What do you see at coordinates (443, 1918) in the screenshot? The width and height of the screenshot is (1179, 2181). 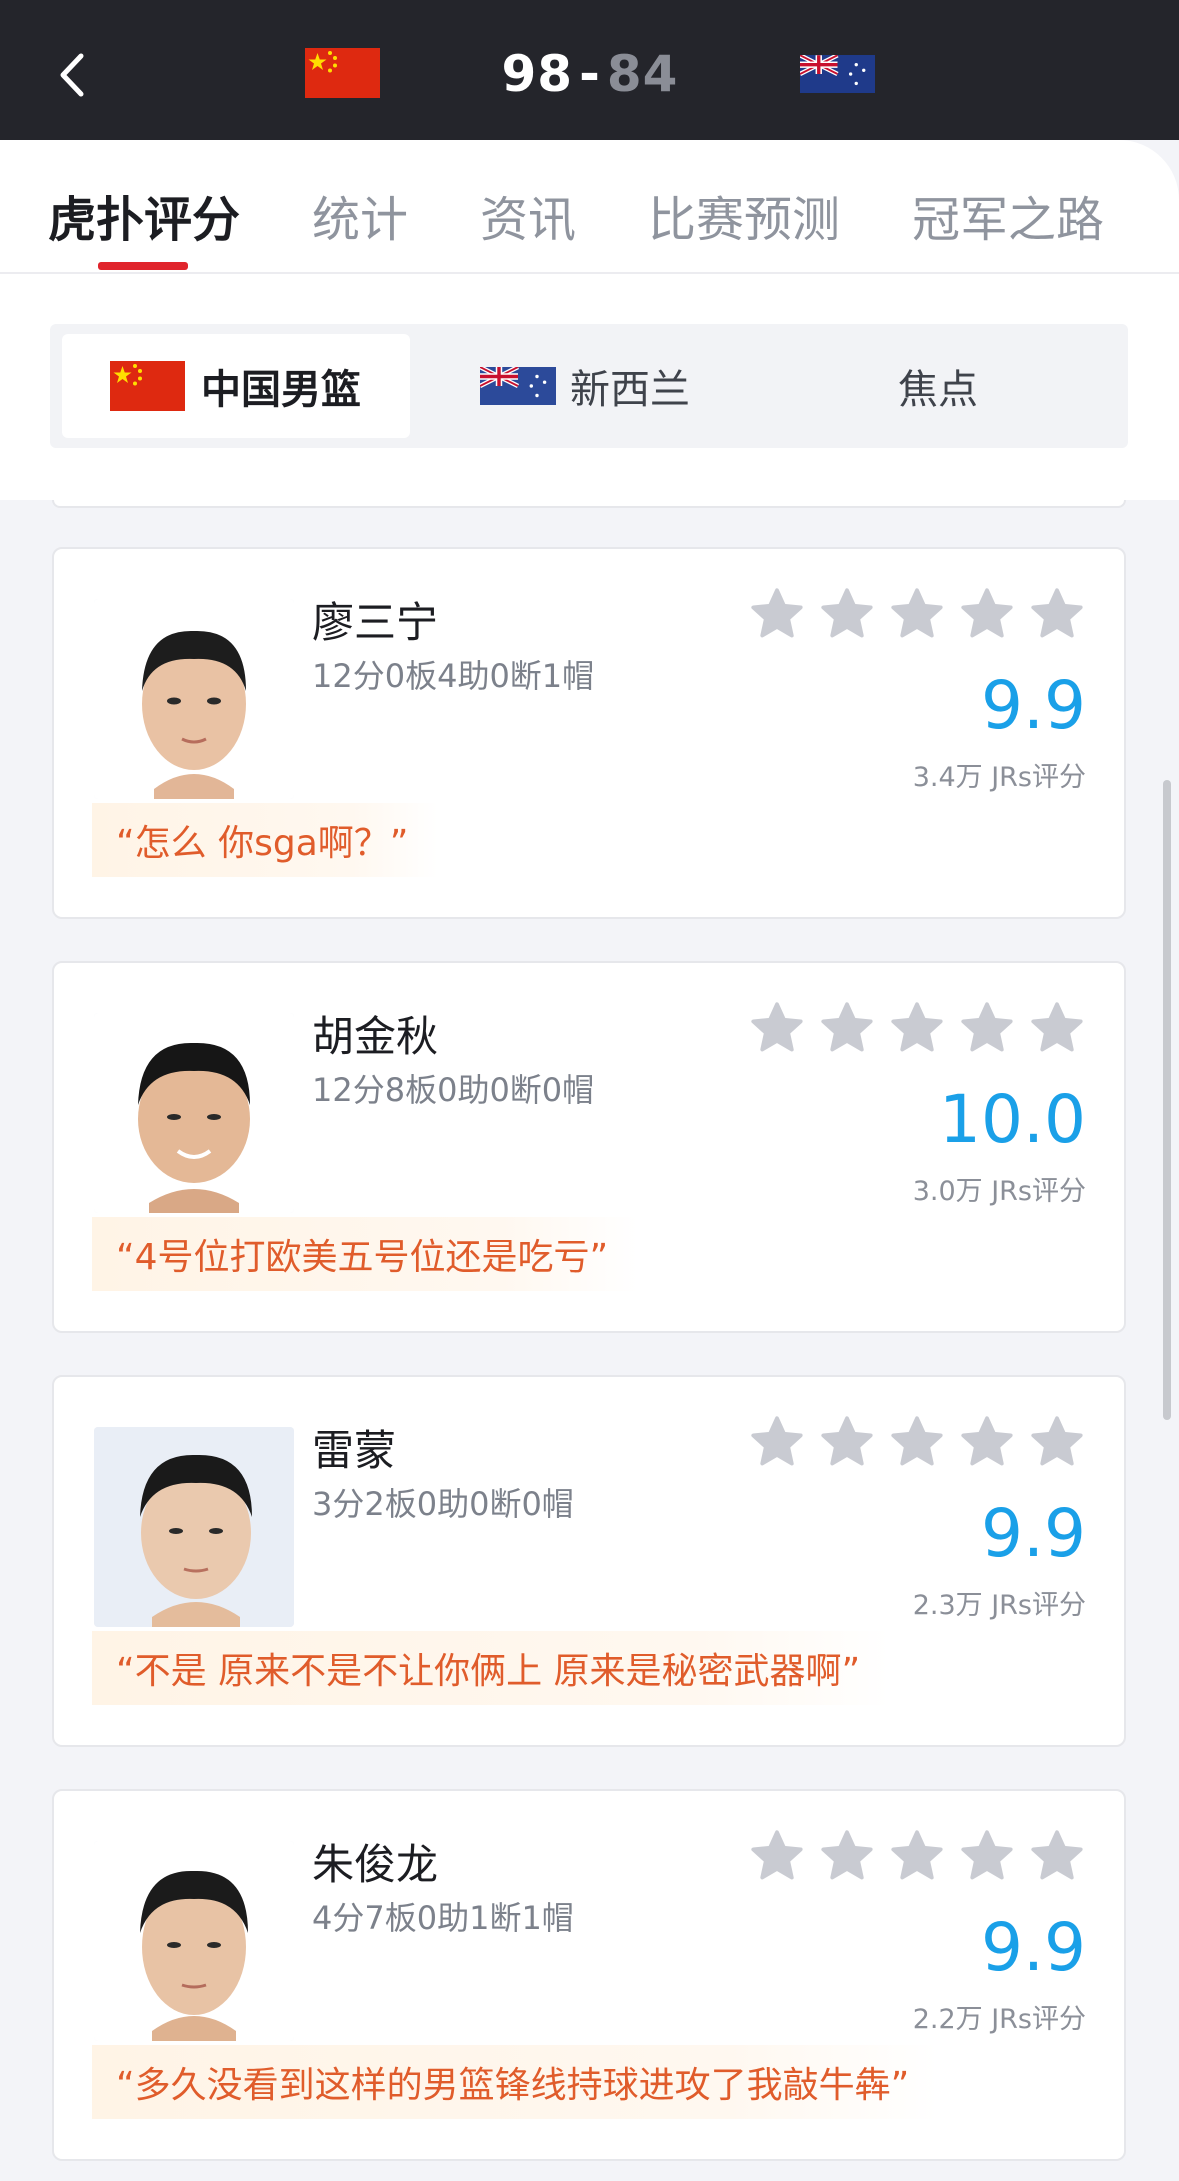 I see `player-stat-line: 4分7板0助1断1帽` at bounding box center [443, 1918].